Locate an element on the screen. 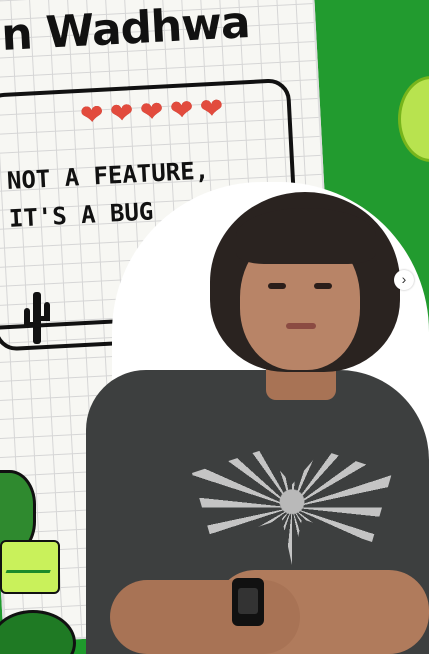 The image size is (429, 654). hearts-row: ❤ ❤ ❤ ❤ ❤ is located at coordinates (153, 111).